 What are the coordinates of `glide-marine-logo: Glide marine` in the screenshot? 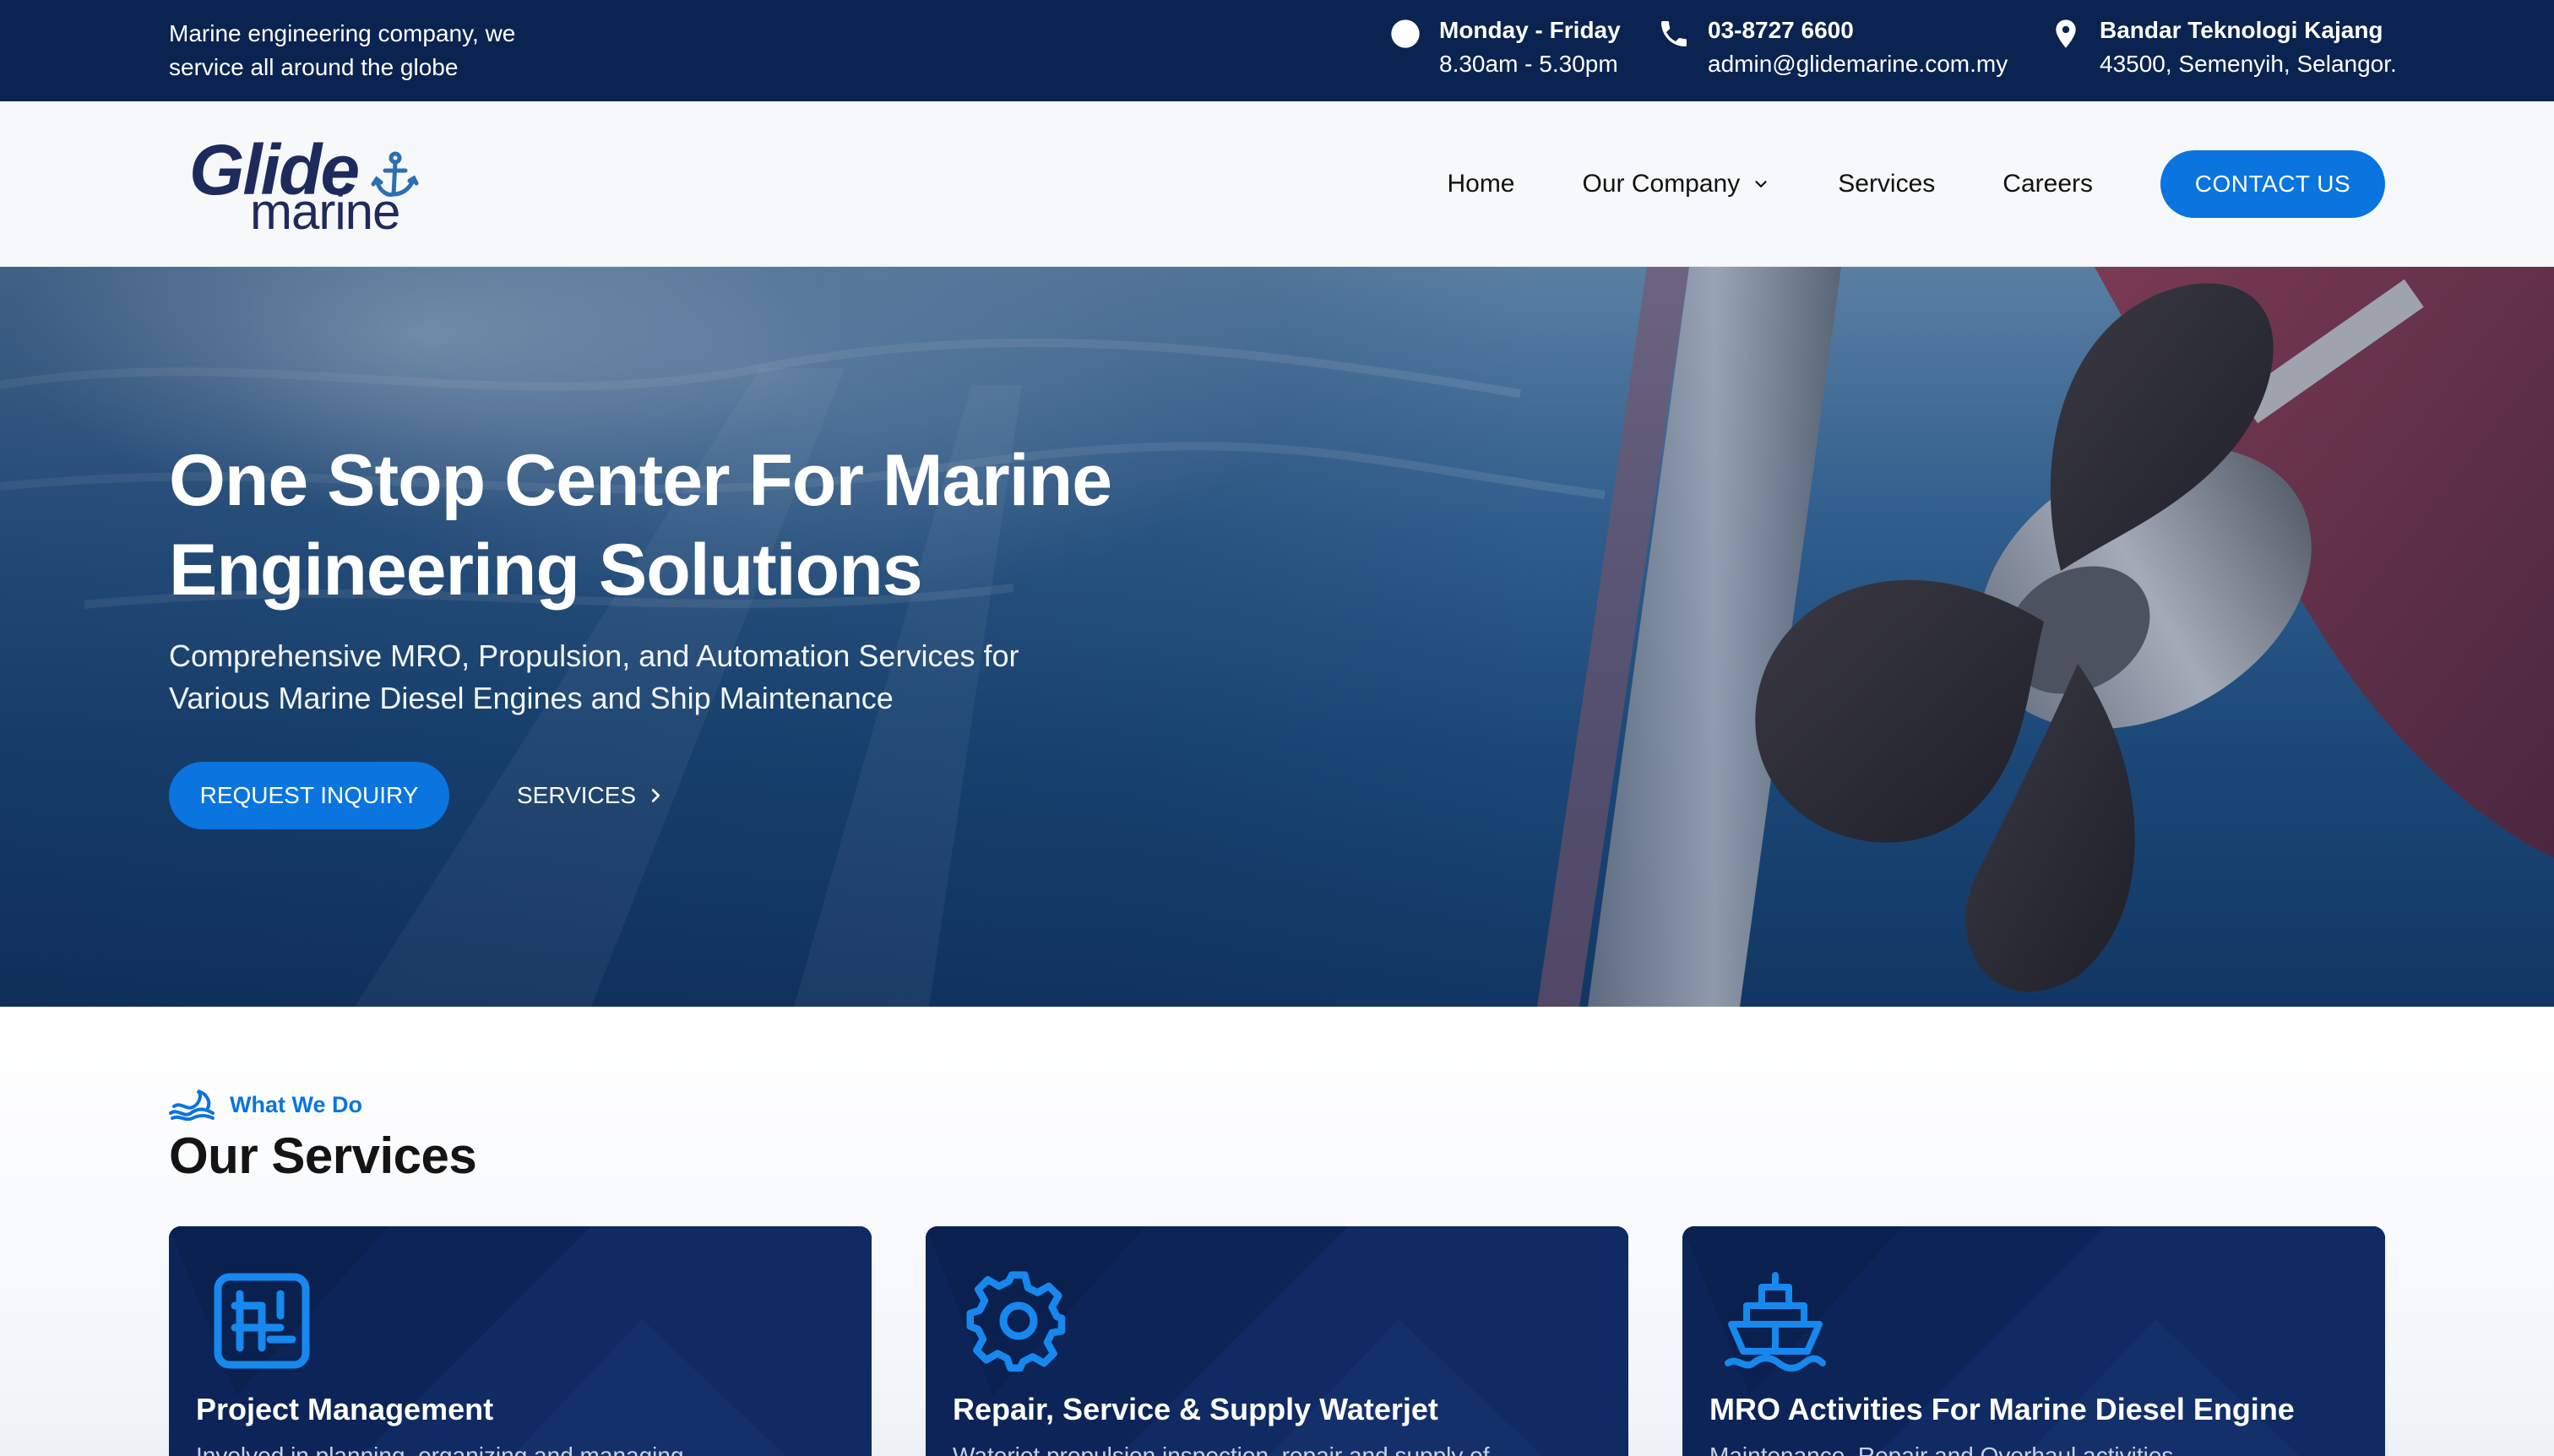 It's located at (304, 187).